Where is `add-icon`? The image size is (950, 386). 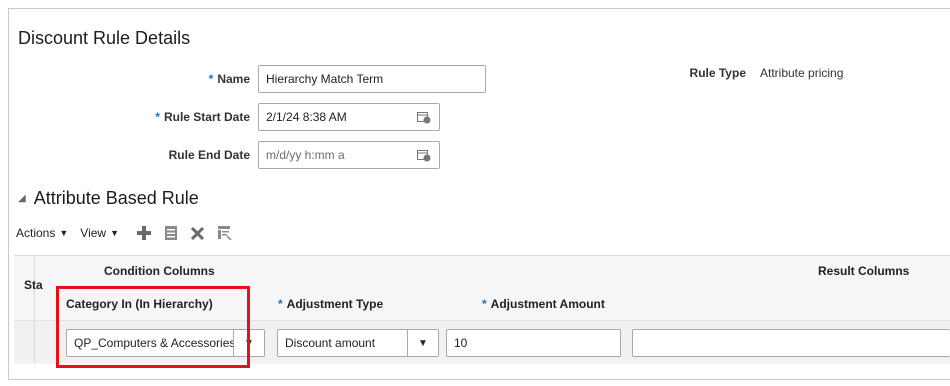 add-icon is located at coordinates (144, 233).